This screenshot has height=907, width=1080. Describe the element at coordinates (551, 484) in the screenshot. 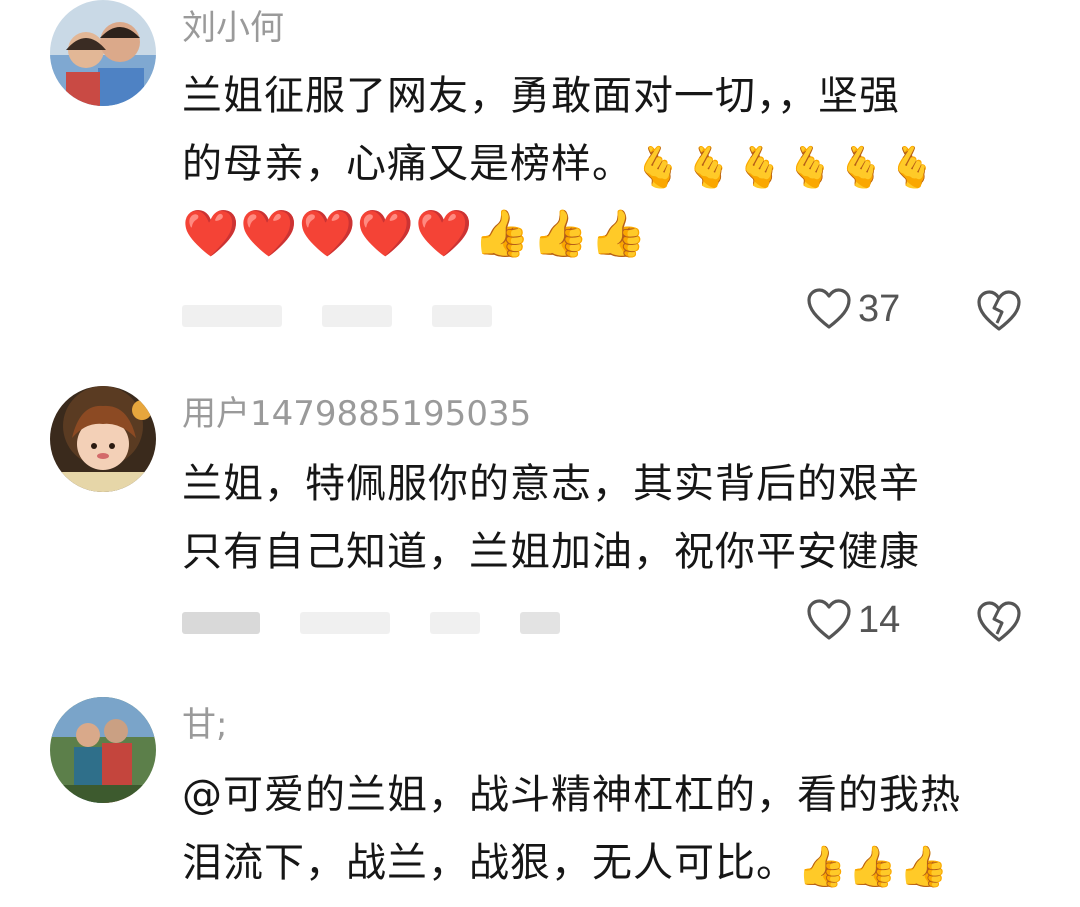

I see `comment-line: 兰姐，特佩服你的意志，其实背后的艰辛` at that location.